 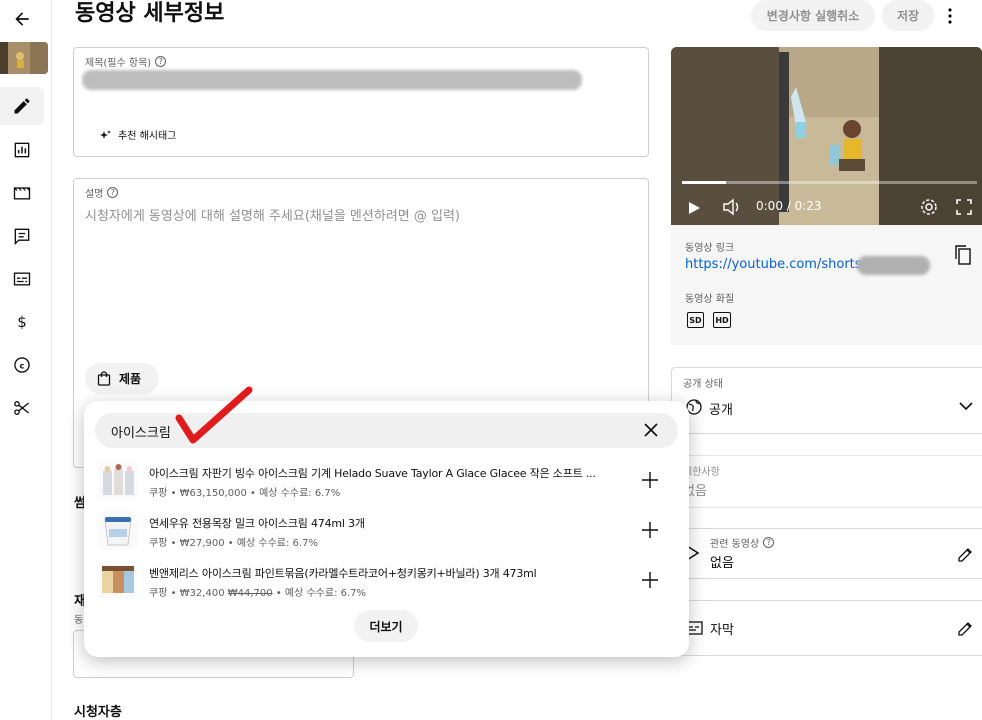 What do you see at coordinates (22, 150) in the screenshot?
I see `analytics-icon` at bounding box center [22, 150].